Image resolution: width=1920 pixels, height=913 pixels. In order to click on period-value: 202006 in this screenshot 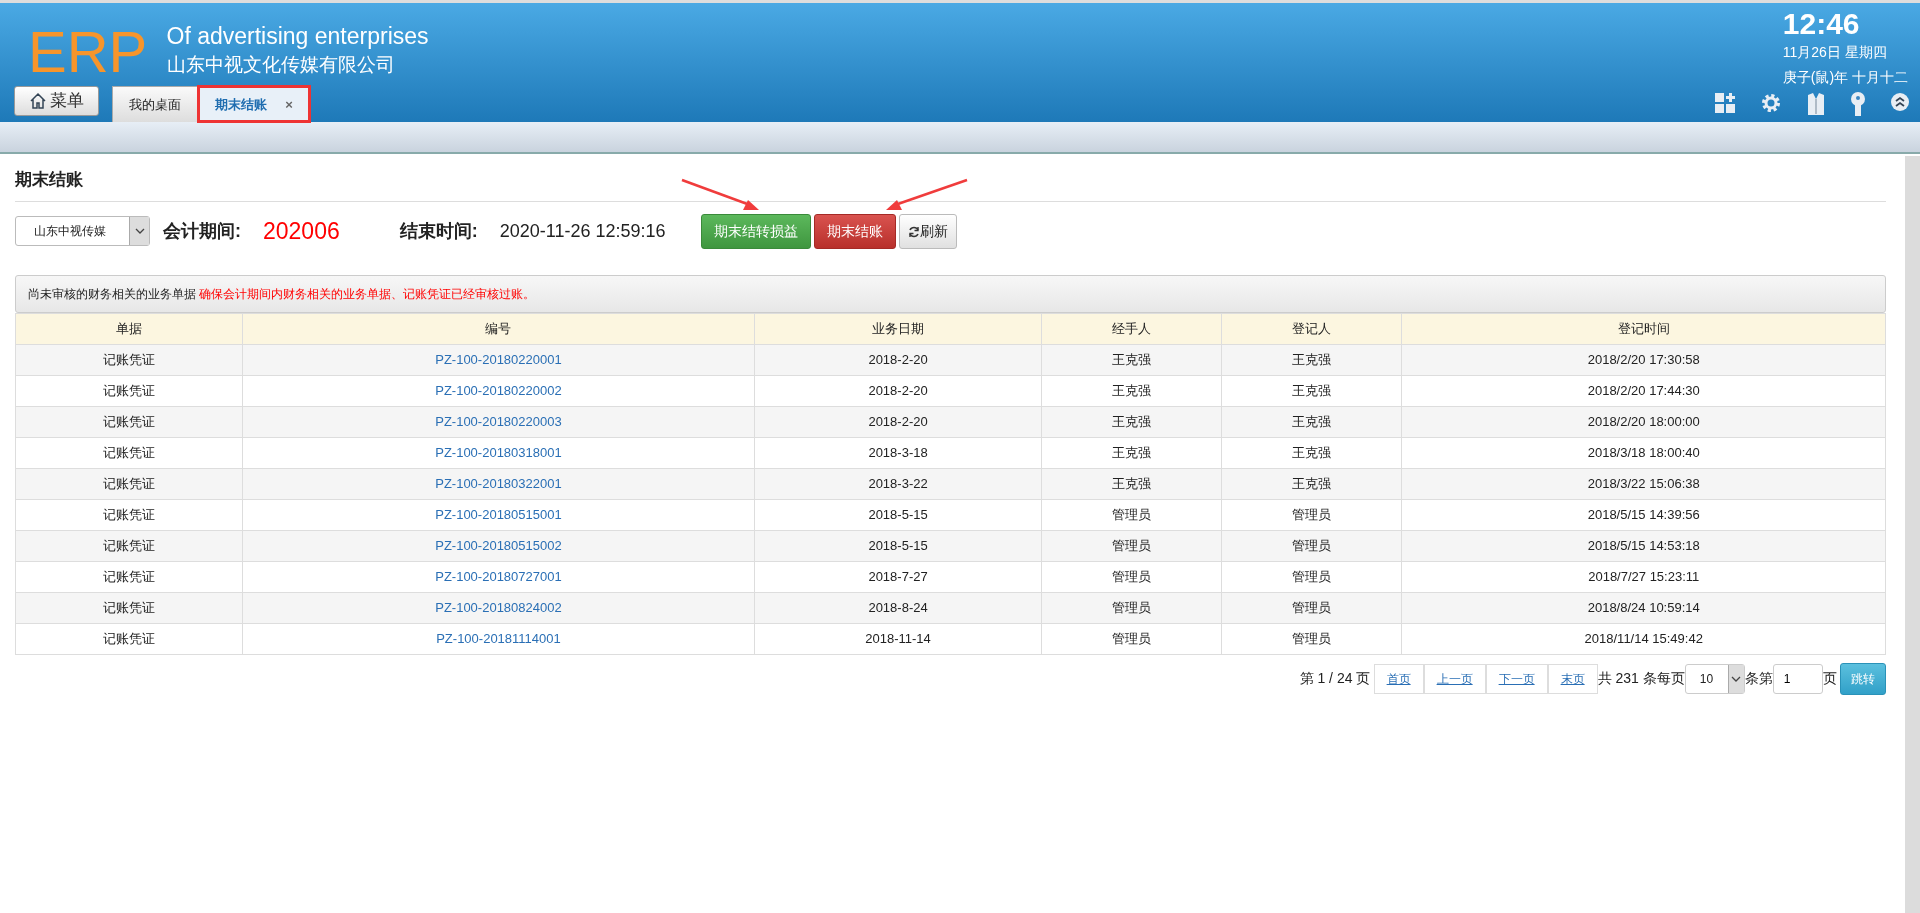, I will do `click(301, 231)`.